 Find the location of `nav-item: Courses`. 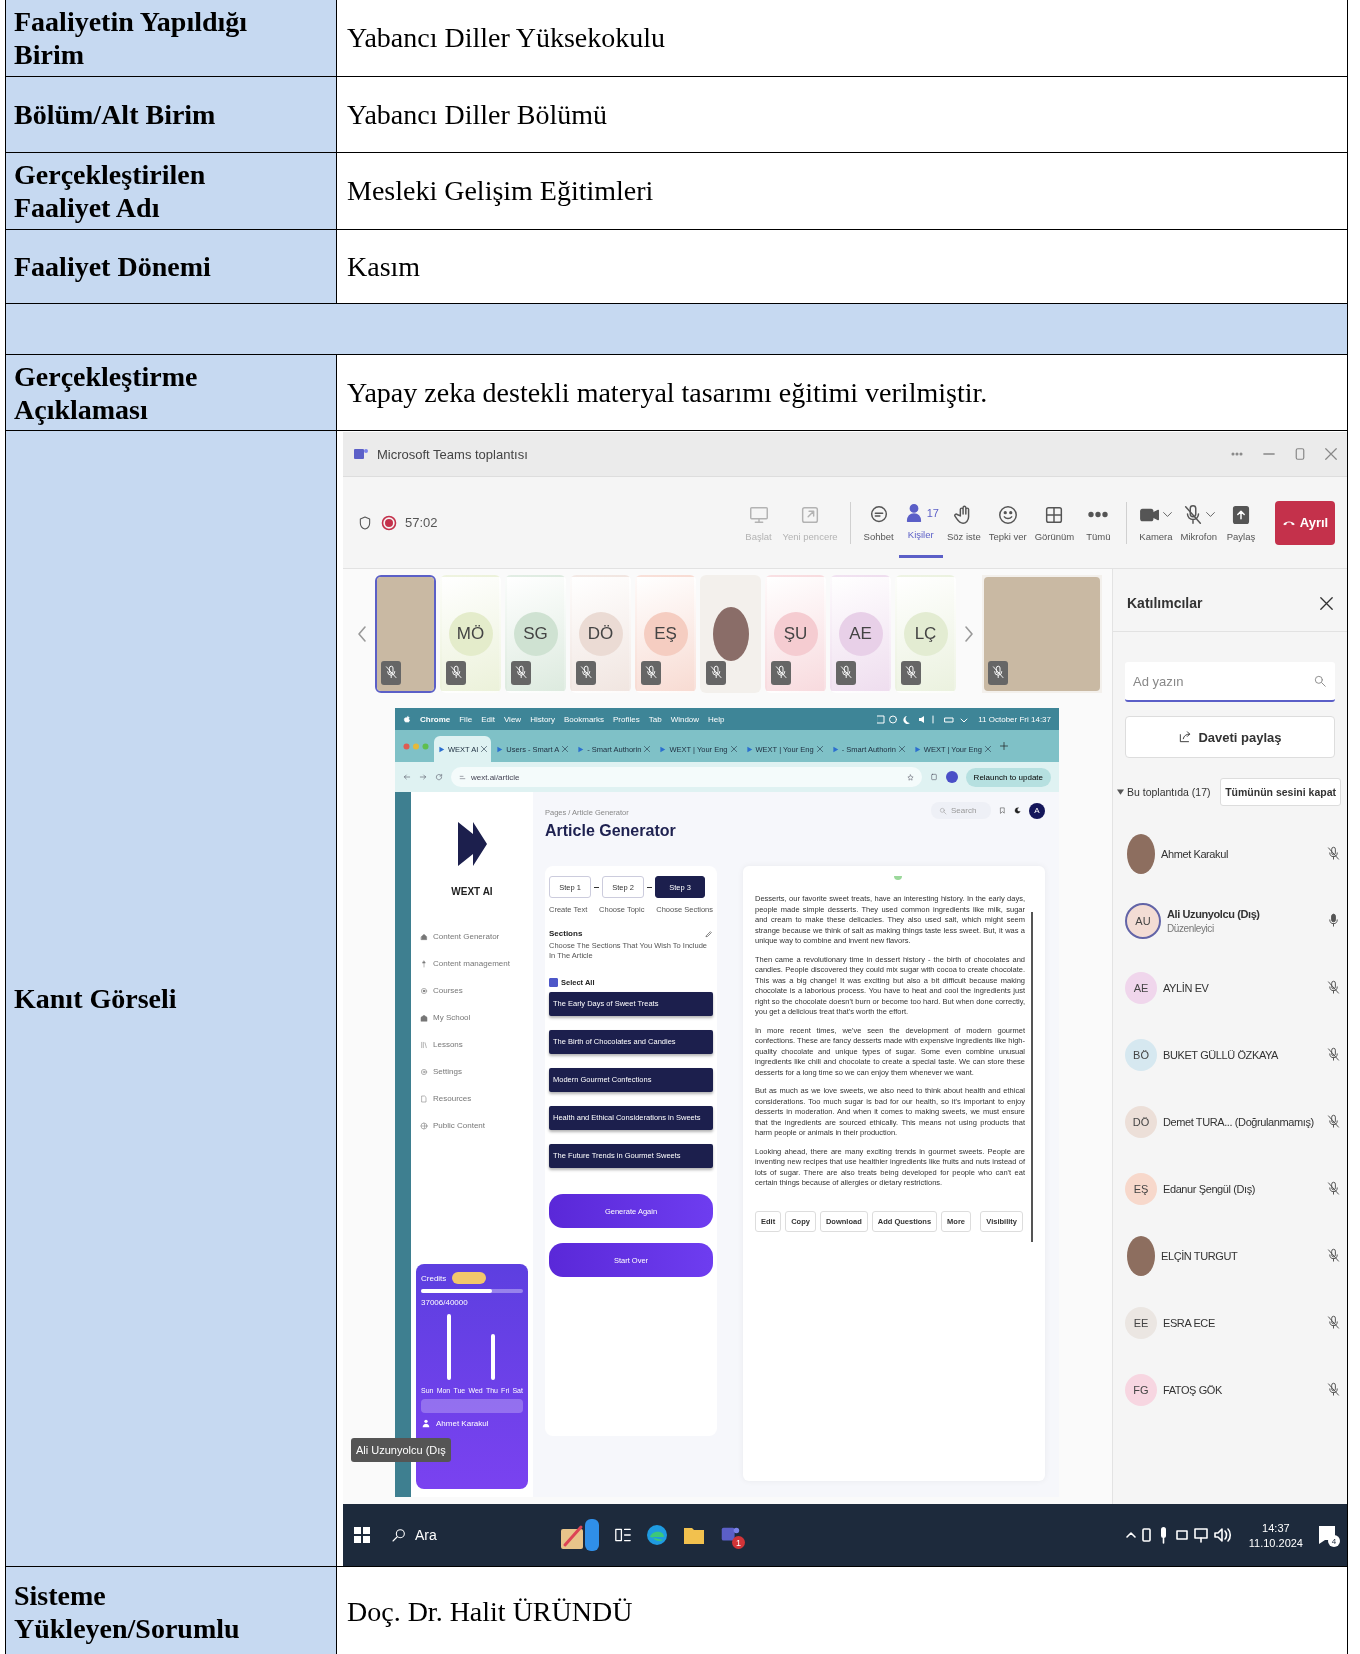

nav-item: Courses is located at coordinates (472, 990).